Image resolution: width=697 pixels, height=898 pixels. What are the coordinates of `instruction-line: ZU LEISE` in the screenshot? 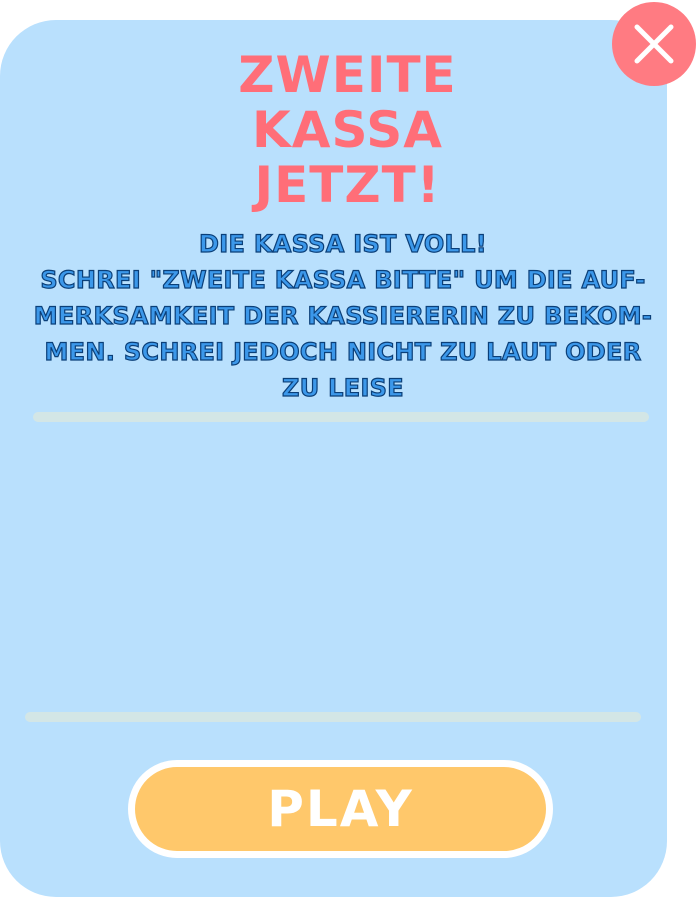 It's located at (342, 387).